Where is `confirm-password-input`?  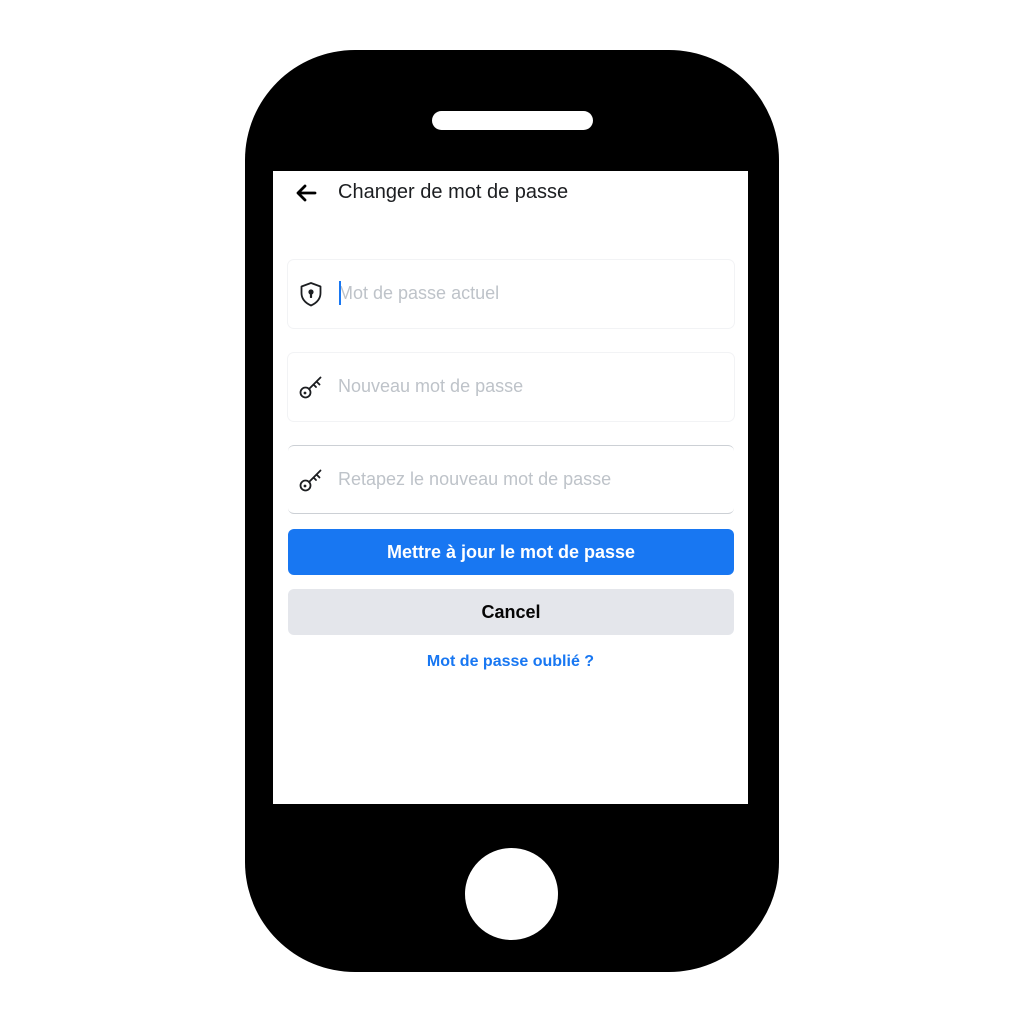
confirm-password-input is located at coordinates (528, 479).